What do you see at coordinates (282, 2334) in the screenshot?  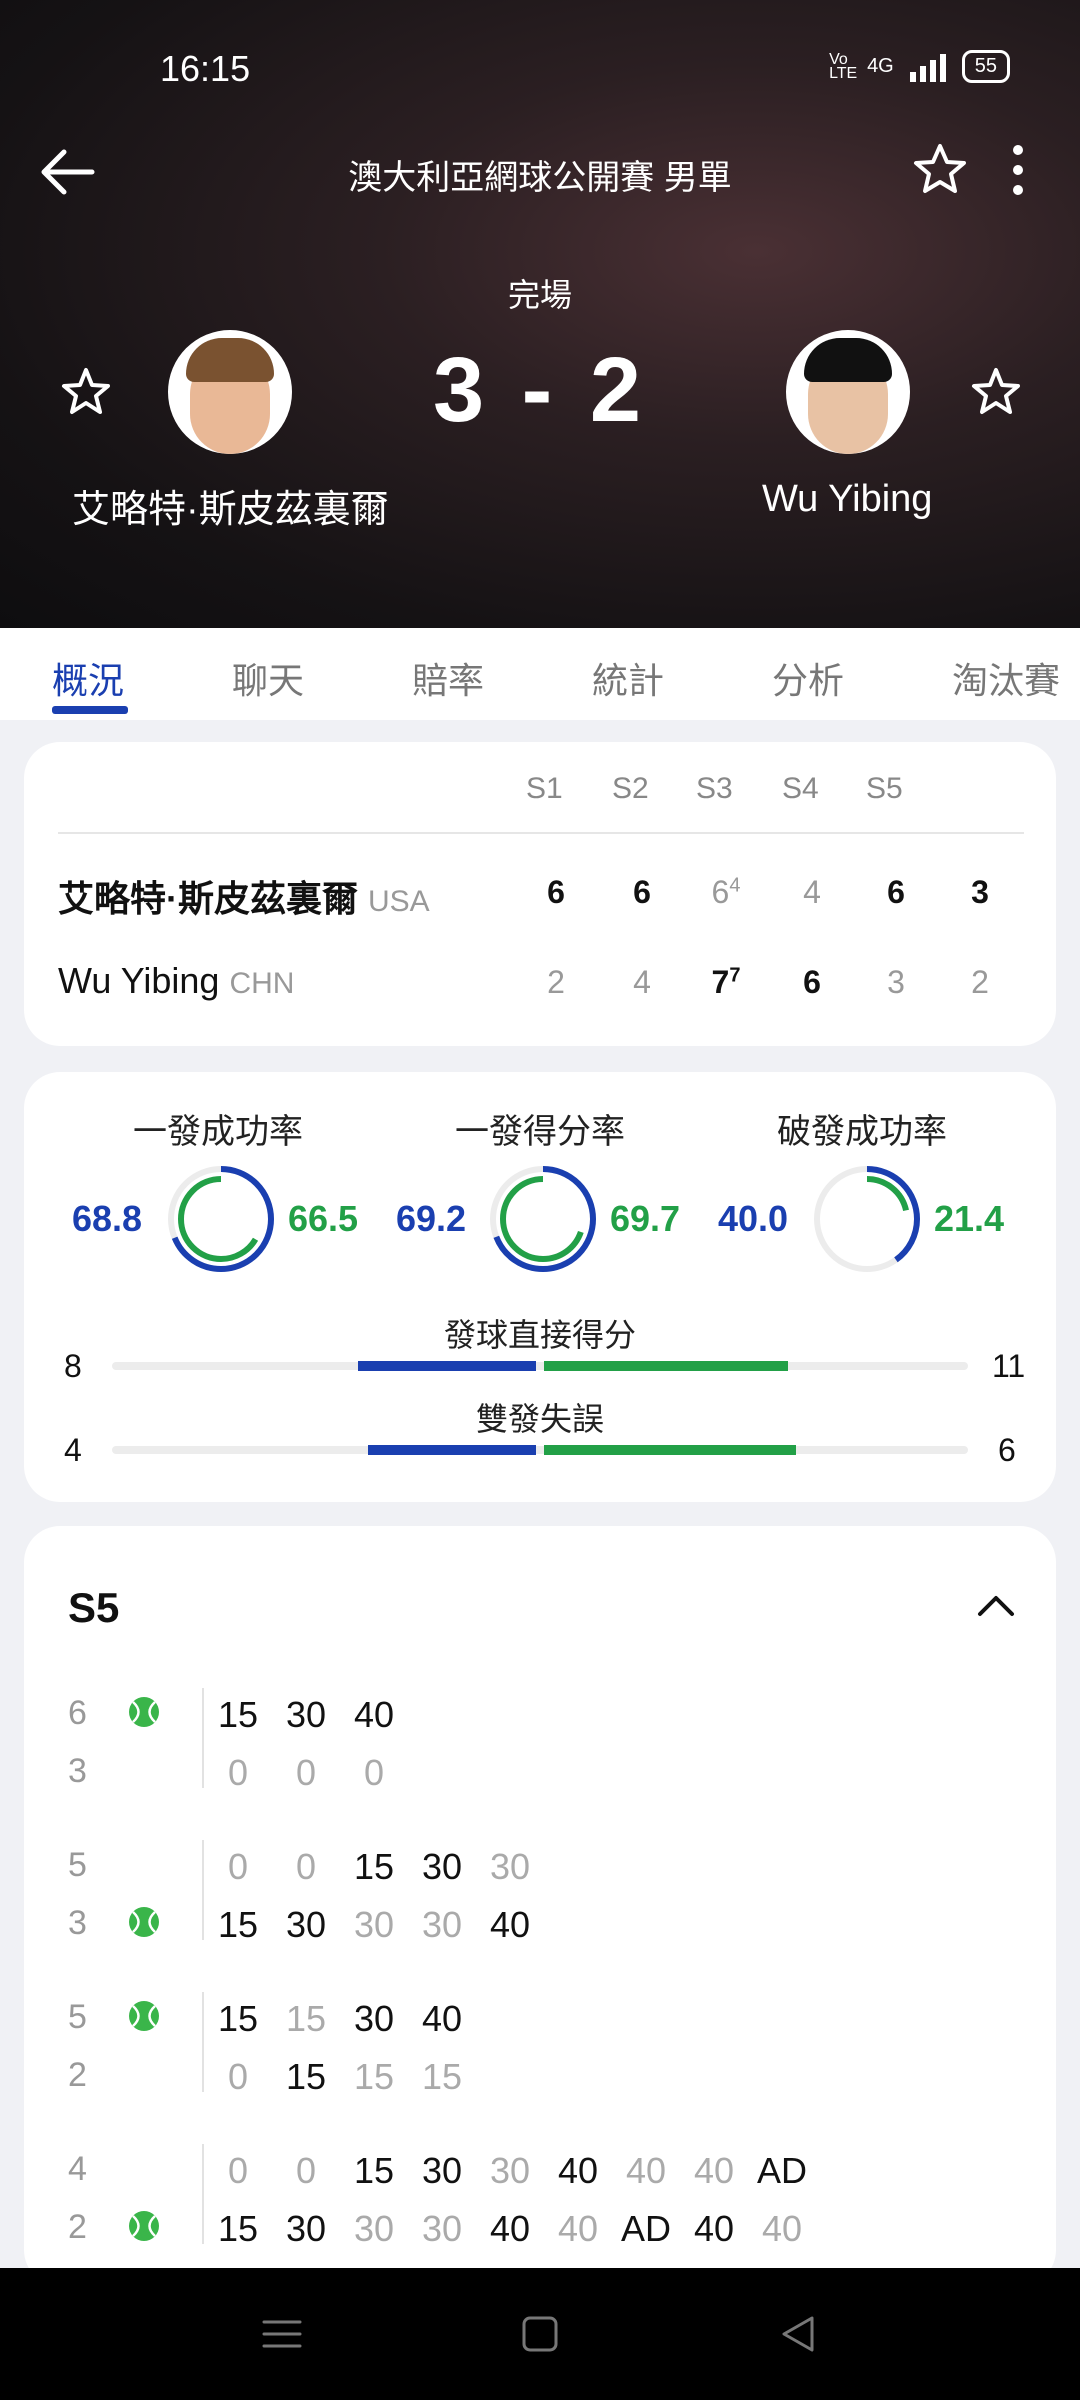 I see `menu-icon` at bounding box center [282, 2334].